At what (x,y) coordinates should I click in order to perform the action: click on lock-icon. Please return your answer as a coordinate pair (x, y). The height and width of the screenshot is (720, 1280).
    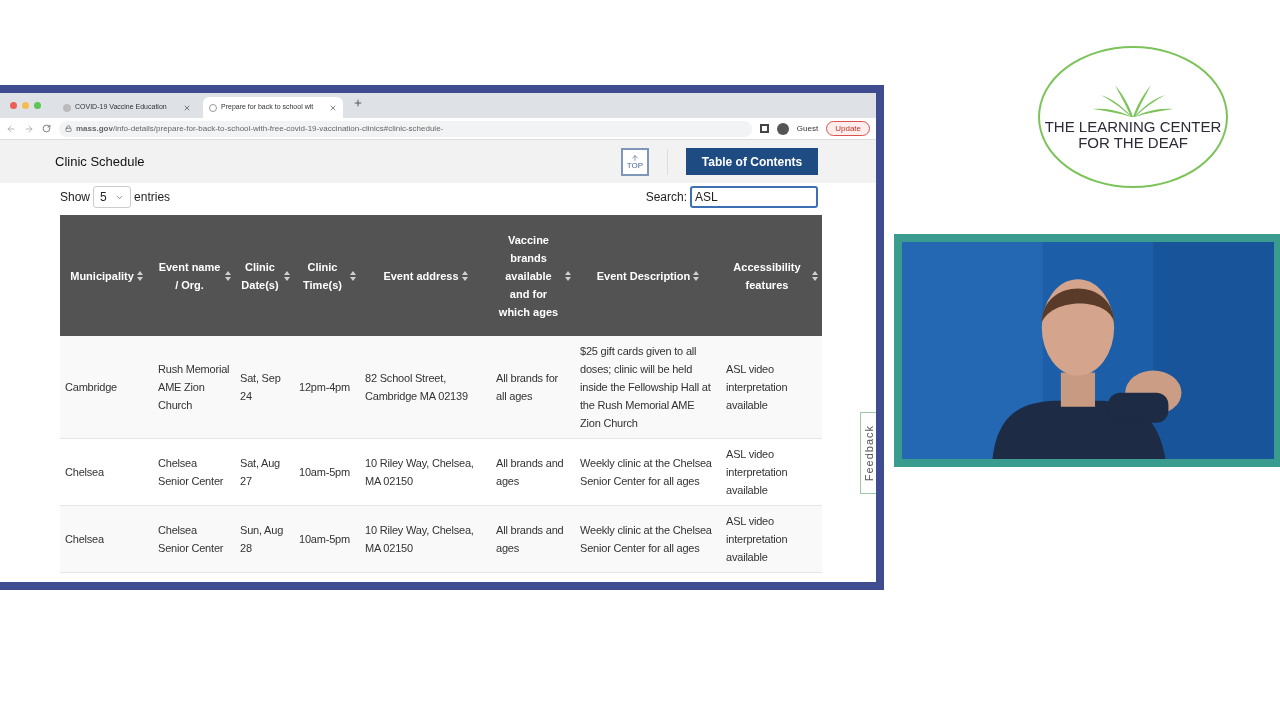
    Looking at the image, I should click on (68, 128).